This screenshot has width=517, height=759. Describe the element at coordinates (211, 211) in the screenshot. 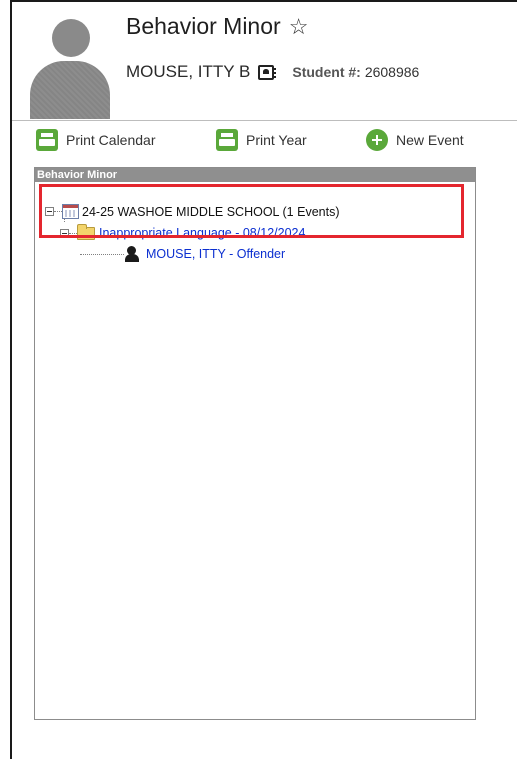

I see `tree-node-school-label: 24-25 WASHOE MIDDLE SCHOOL (1 Events)` at that location.